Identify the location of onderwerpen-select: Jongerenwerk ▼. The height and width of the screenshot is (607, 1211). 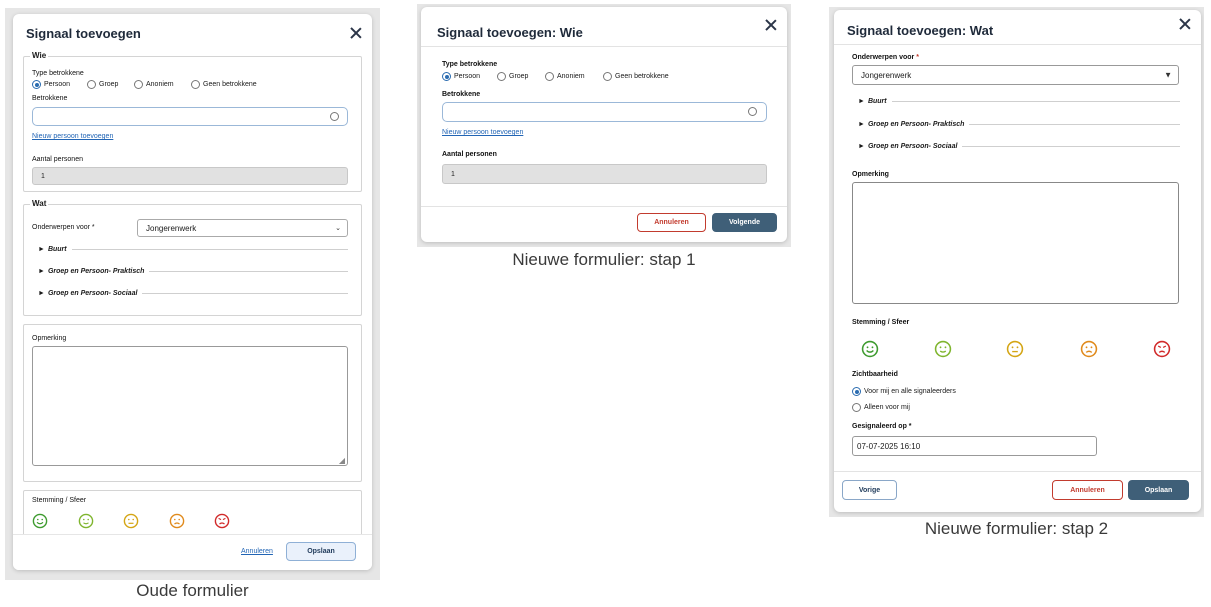
(1015, 75).